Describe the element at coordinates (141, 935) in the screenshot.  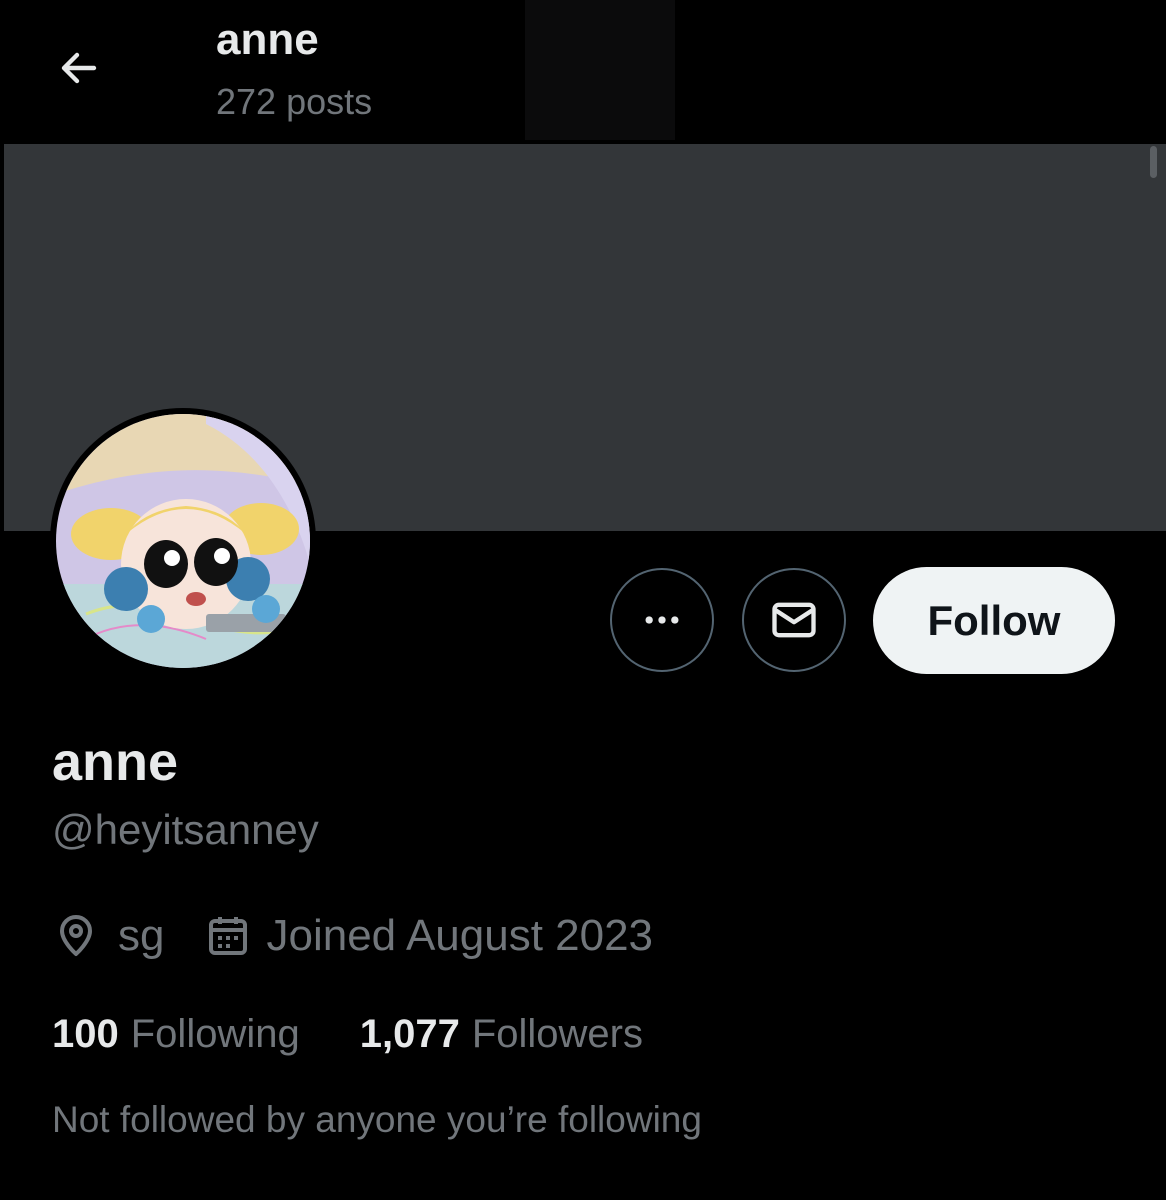
I see `location-text: sg` at that location.